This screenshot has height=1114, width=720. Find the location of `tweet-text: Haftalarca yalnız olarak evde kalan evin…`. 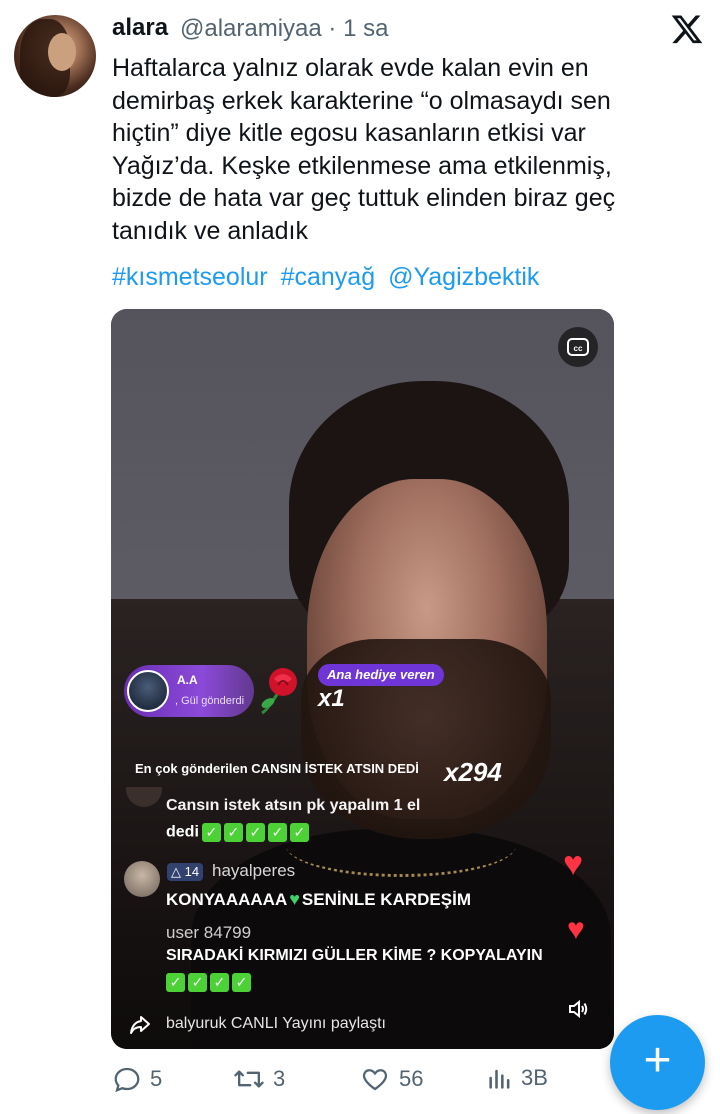

tweet-text: Haftalarca yalnız olarak evde kalan evin… is located at coordinates (402, 150).